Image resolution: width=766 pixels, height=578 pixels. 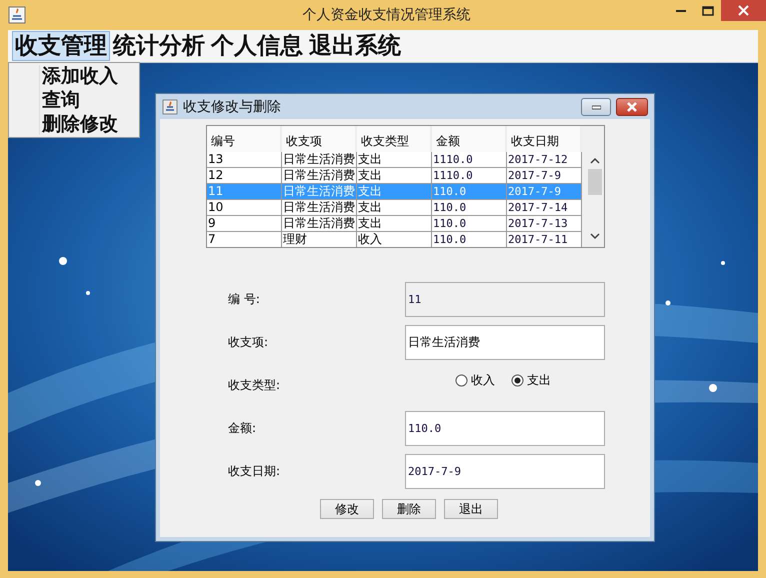 I want to click on column-header: 编号, so click(x=244, y=139).